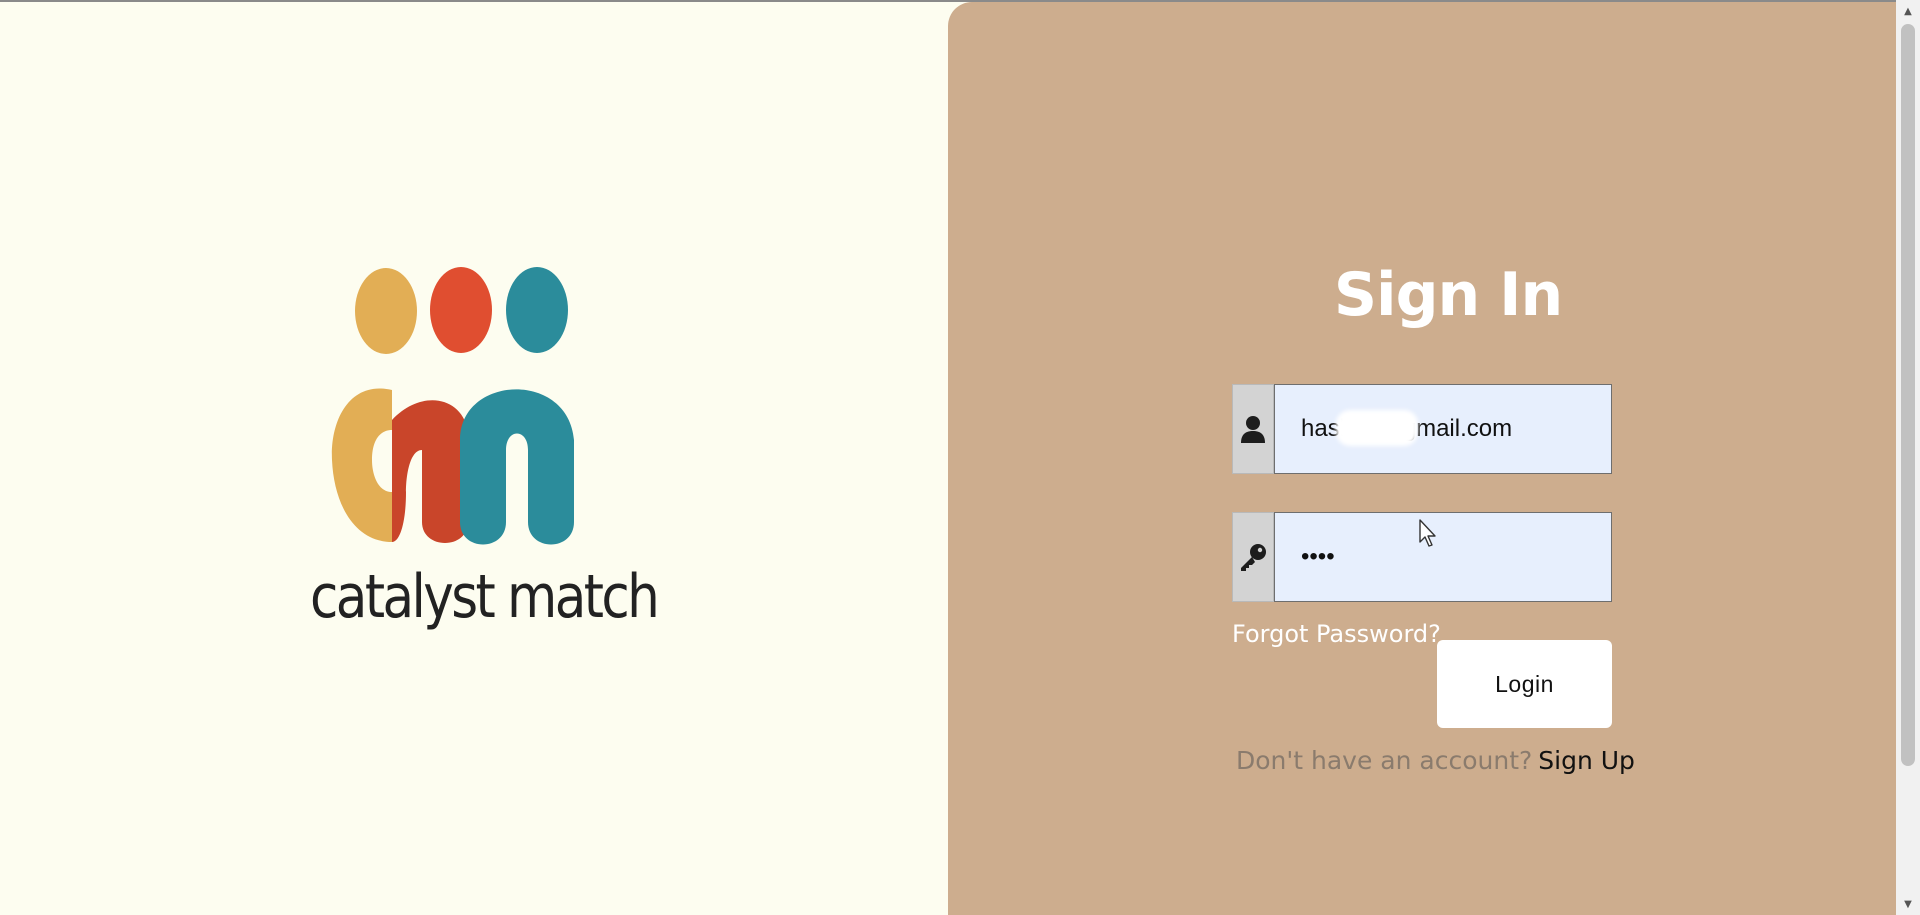 The image size is (1920, 915). What do you see at coordinates (1908, 11) in the screenshot?
I see `scroll-up-arrow-icon: ▲` at bounding box center [1908, 11].